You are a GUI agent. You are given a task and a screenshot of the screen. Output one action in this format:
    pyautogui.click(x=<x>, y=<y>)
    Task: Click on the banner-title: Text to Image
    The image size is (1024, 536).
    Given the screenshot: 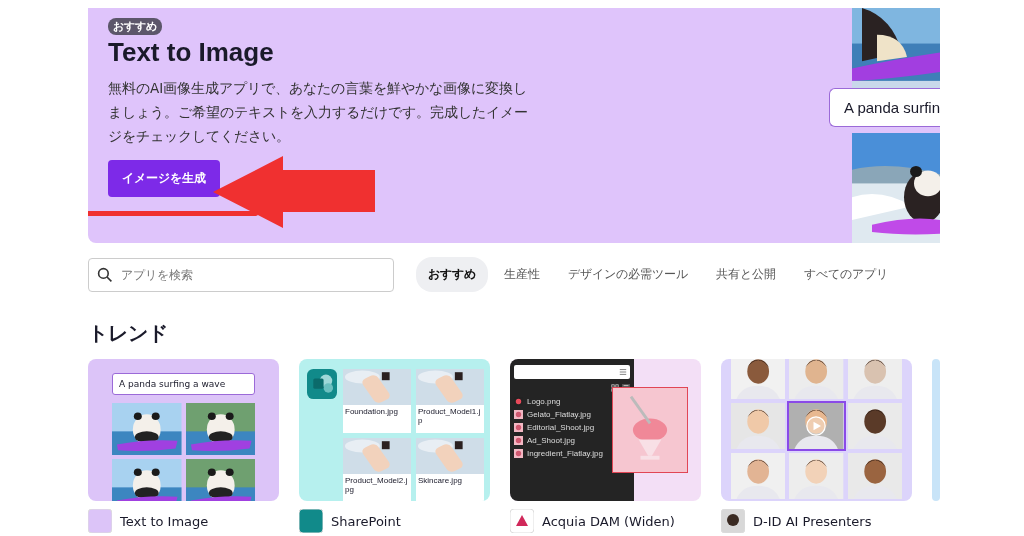 What is the action you would take?
    pyautogui.click(x=191, y=52)
    